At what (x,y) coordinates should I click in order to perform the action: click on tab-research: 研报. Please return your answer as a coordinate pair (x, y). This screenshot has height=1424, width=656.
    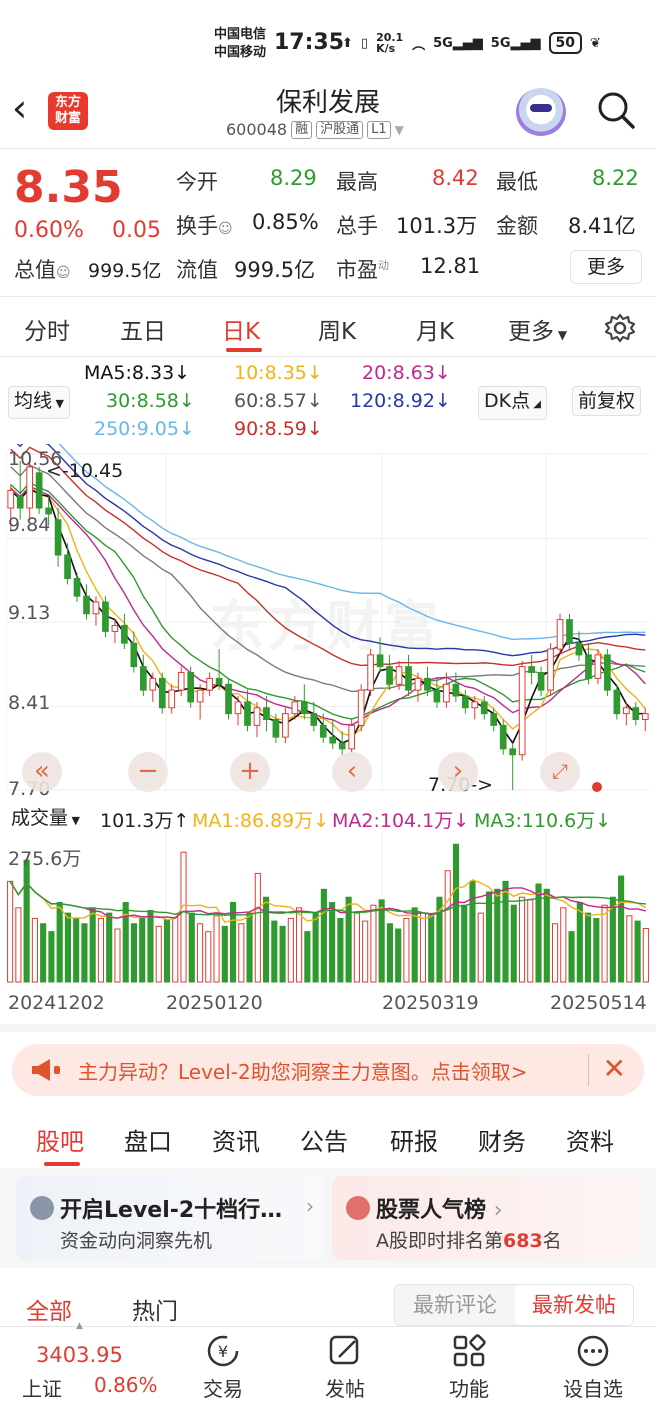
    Looking at the image, I should click on (414, 1139).